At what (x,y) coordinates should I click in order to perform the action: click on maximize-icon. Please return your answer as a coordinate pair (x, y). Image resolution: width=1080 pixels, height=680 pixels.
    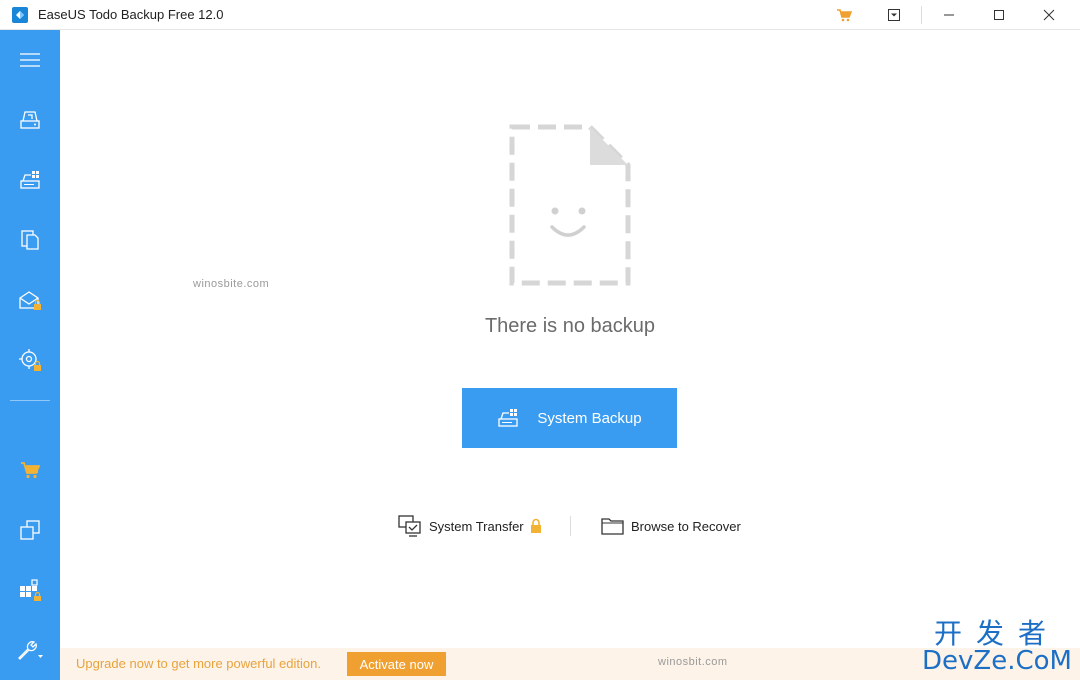
    Looking at the image, I should click on (999, 15).